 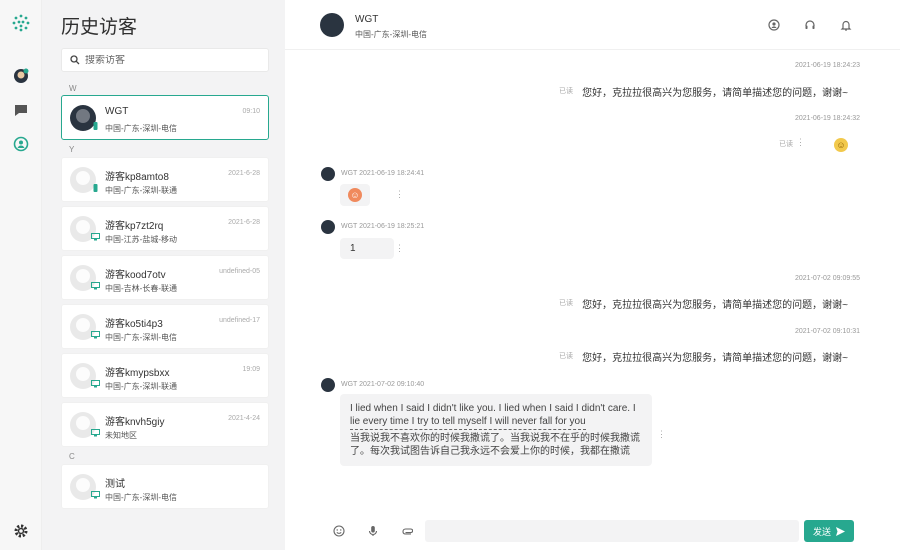 What do you see at coordinates (827, 118) in the screenshot?
I see `message-timestamp: 2021-06-19 18:24:32` at bounding box center [827, 118].